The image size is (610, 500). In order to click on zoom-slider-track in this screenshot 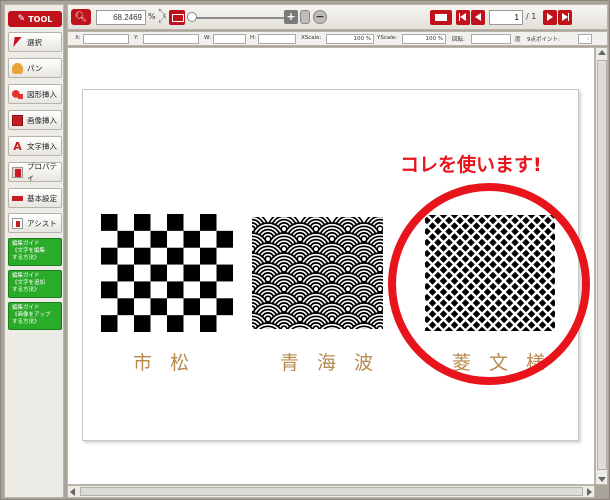, I will do `click(240, 18)`.